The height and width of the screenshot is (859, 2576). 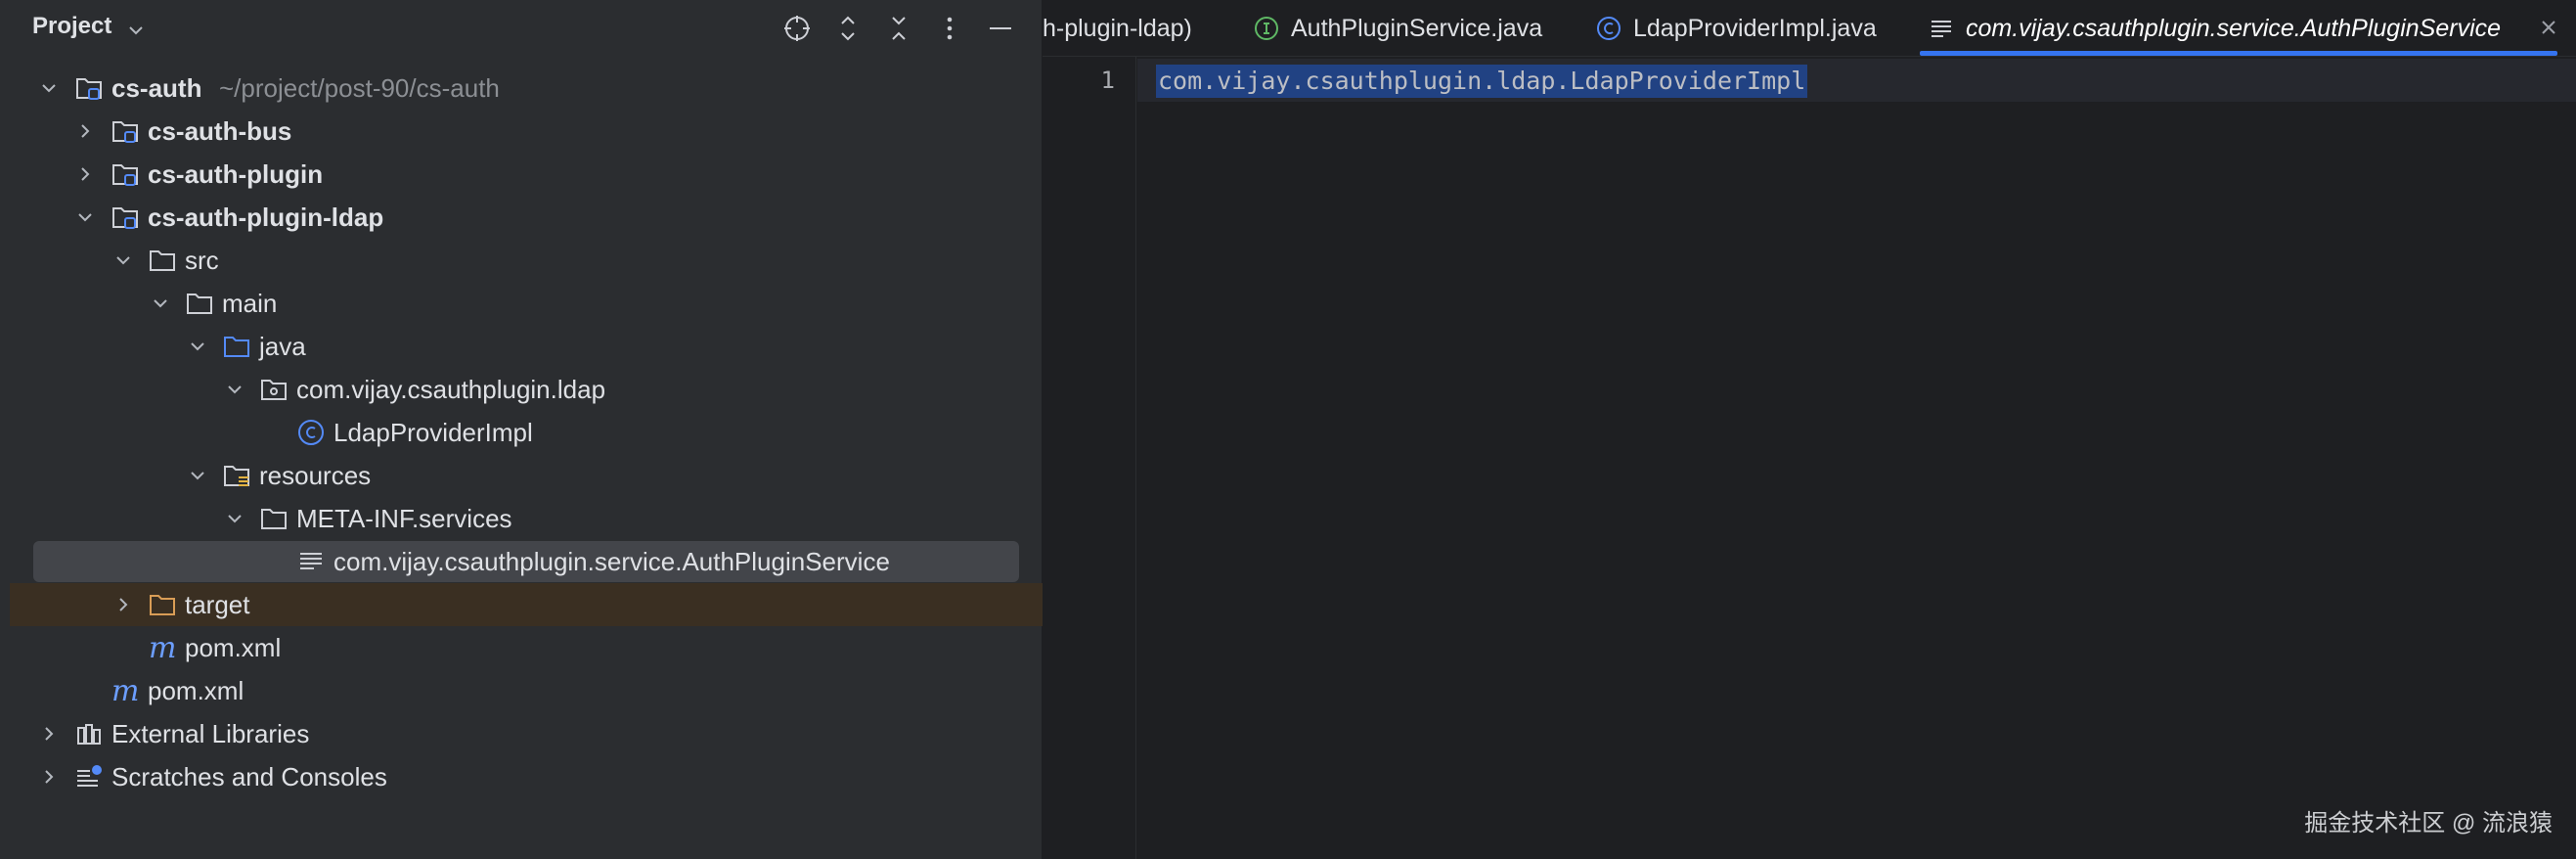 I want to click on hide-panel-icon, so click(x=1000, y=28).